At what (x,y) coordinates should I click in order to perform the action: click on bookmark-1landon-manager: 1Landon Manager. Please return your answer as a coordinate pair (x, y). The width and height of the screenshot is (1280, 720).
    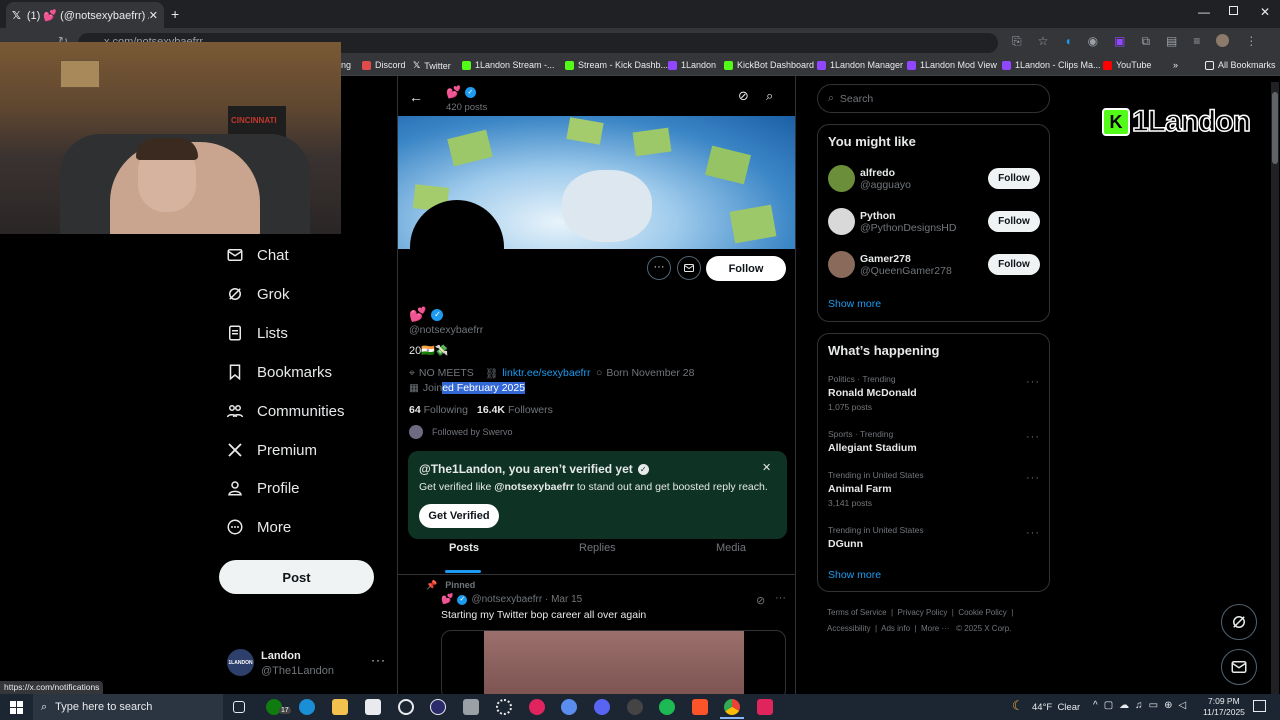
    Looking at the image, I should click on (860, 65).